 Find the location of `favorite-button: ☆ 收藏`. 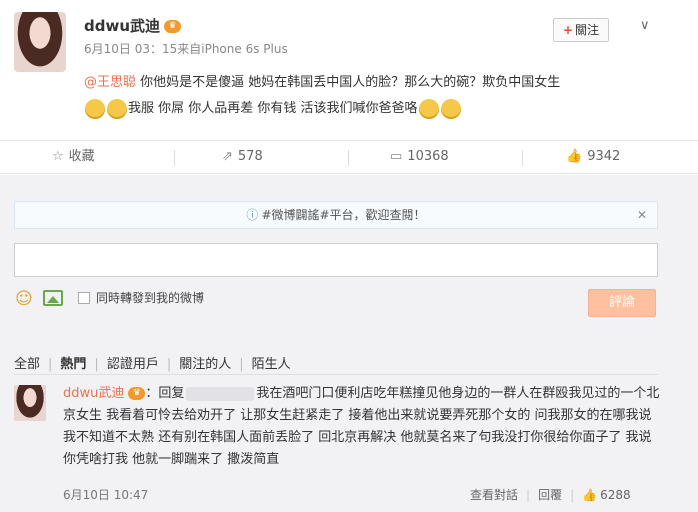

favorite-button: ☆ 收藏 is located at coordinates (73, 158).